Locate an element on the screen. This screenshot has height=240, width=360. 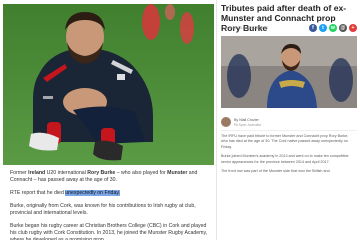
link-munster: Munster is located at coordinates (177, 173).